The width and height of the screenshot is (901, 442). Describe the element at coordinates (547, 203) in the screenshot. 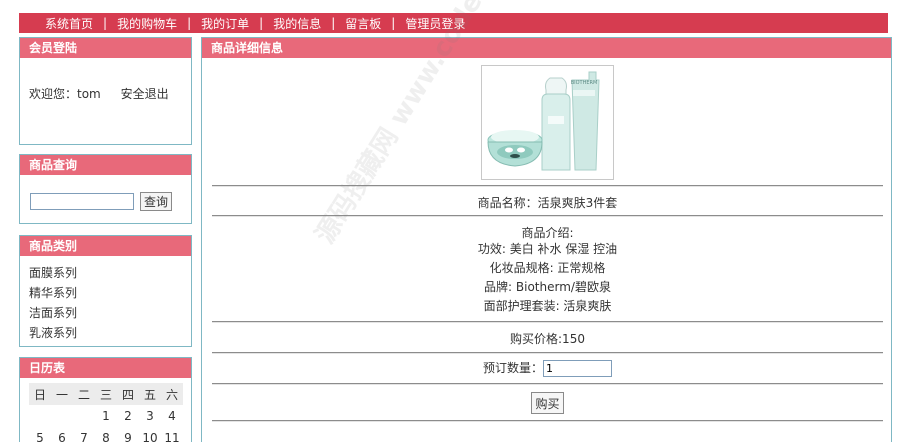

I see `product-name: 商品名称：活泉爽肤3件套` at that location.